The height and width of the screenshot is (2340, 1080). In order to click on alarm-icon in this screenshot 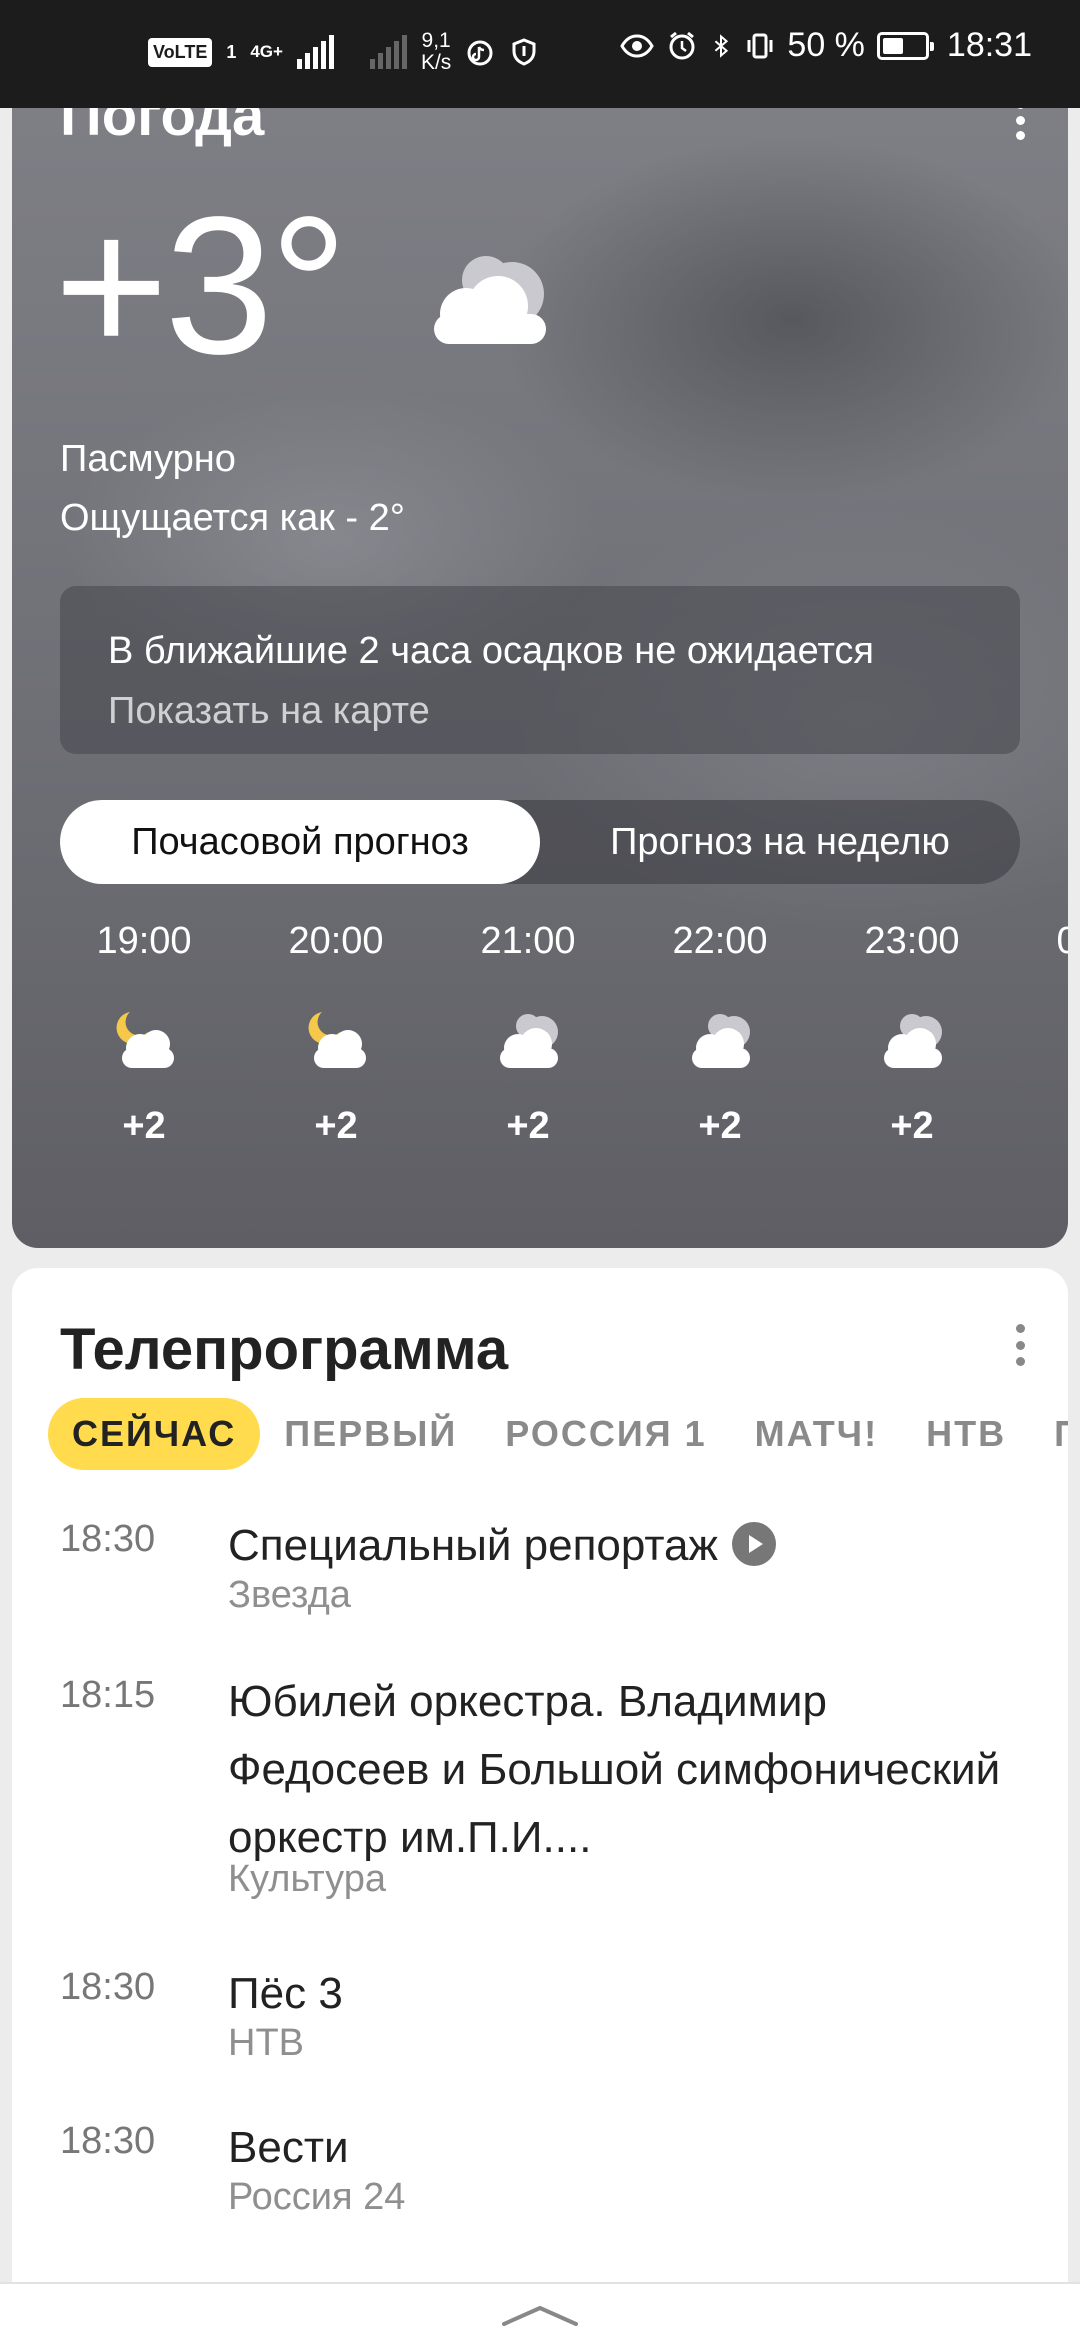, I will do `click(682, 45)`.